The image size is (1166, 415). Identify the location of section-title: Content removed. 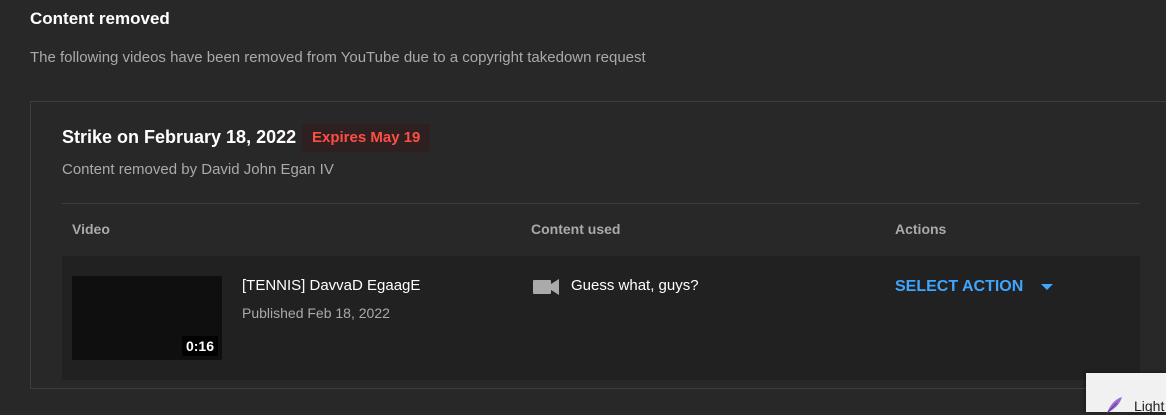
(100, 18).